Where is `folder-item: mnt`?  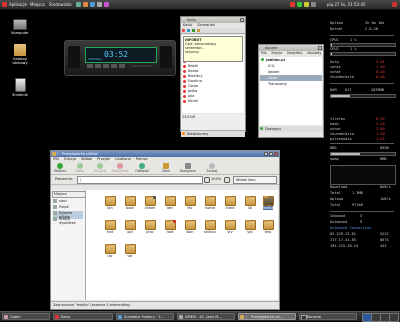 folder-item: mnt is located at coordinates (110, 226).